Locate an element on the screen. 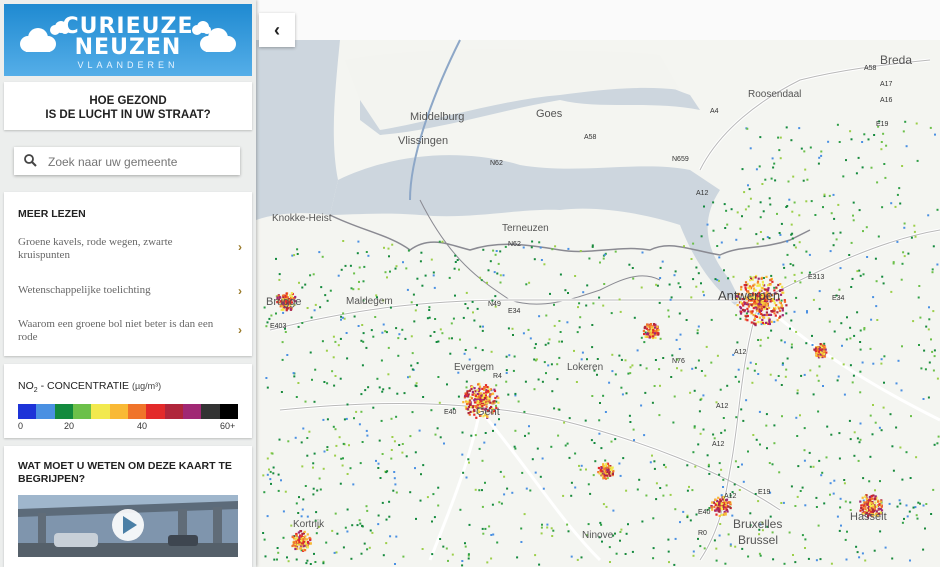 The width and height of the screenshot is (940, 567). place-label: Evergem is located at coordinates (474, 367).